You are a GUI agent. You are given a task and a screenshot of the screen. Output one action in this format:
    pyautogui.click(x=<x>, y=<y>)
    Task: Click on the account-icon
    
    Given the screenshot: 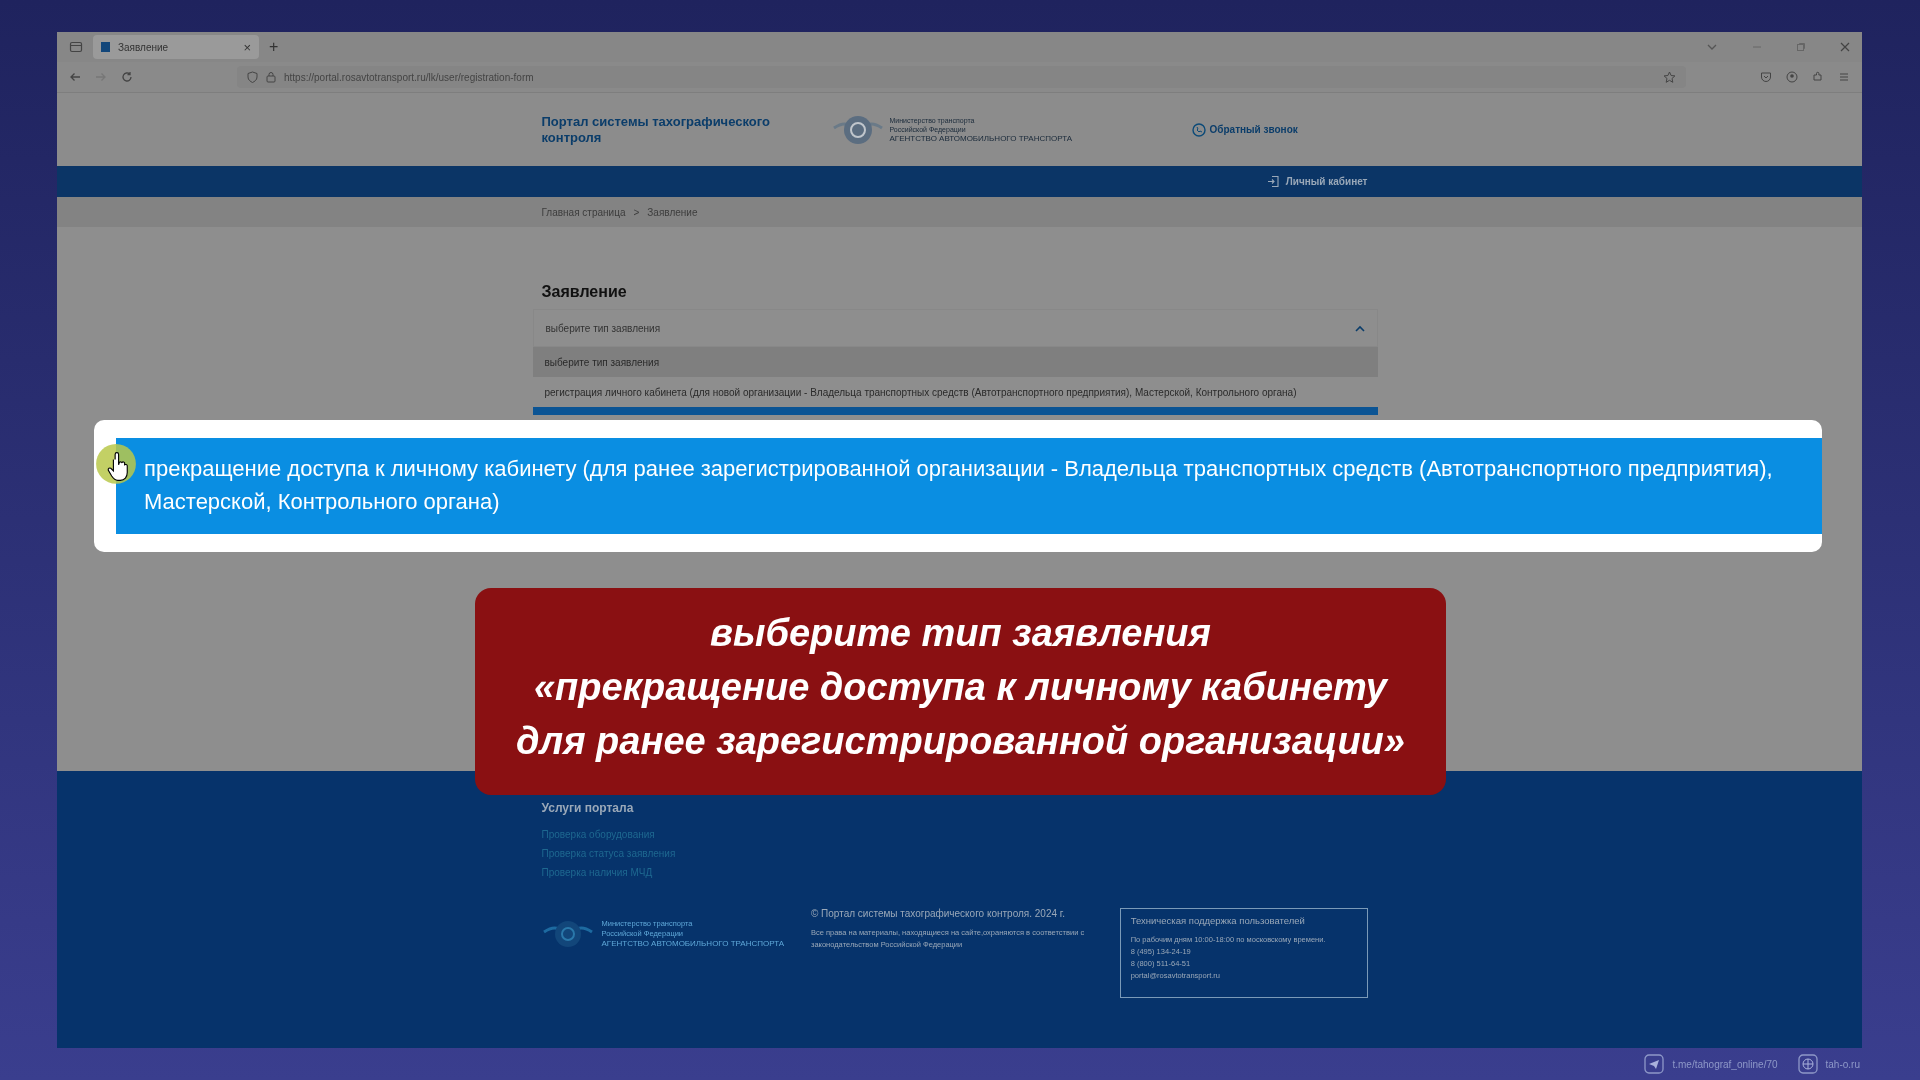 What is the action you would take?
    pyautogui.click(x=1792, y=77)
    